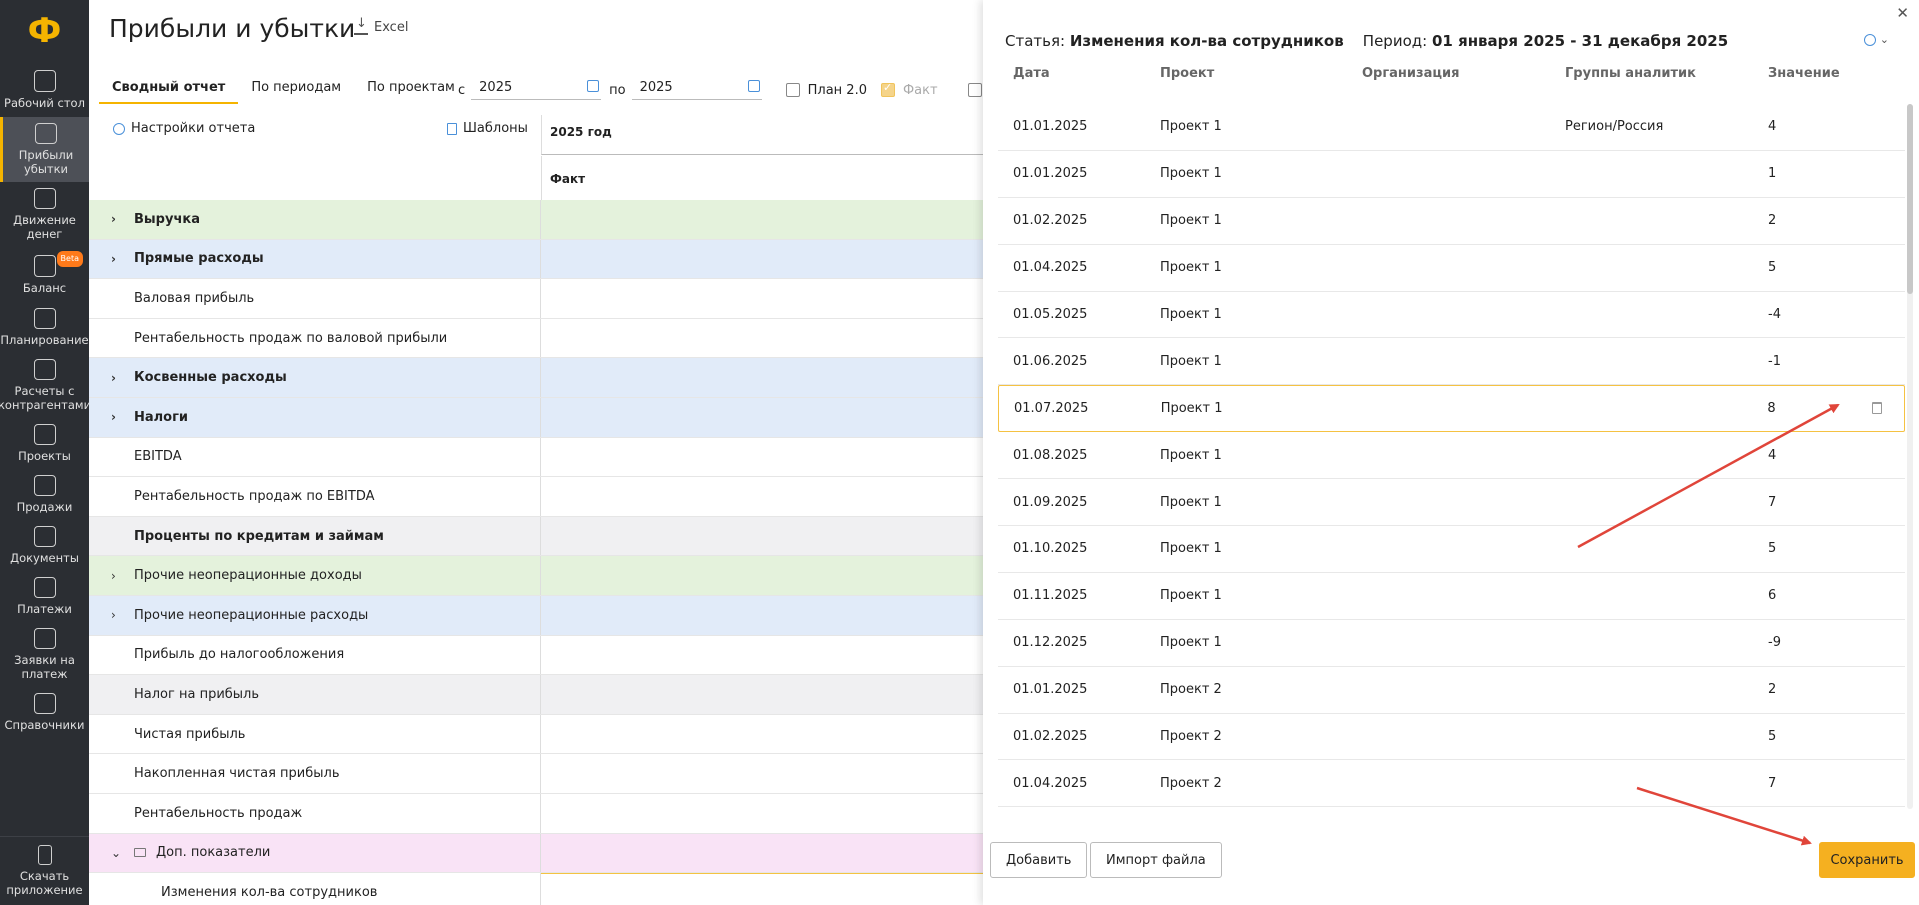 The width and height of the screenshot is (1919, 905). What do you see at coordinates (381, 25) in the screenshot?
I see `excel-export-button: Excel` at bounding box center [381, 25].